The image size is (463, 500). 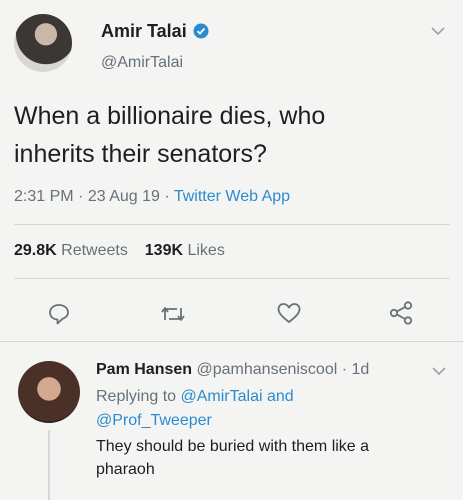 What do you see at coordinates (144, 31) in the screenshot?
I see `author-display-name: Amir Talai` at bounding box center [144, 31].